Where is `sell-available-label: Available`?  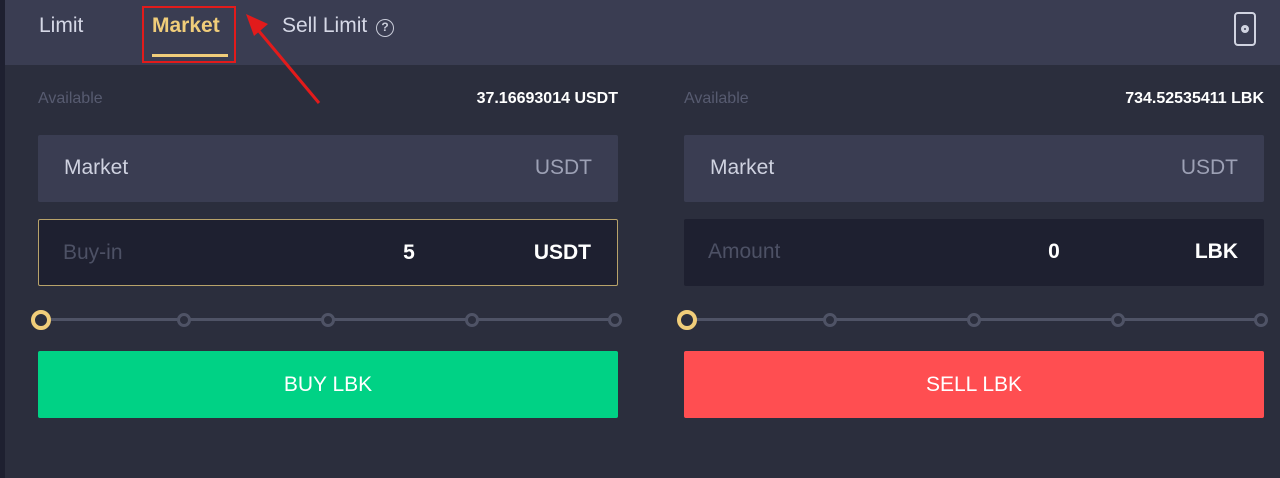
sell-available-label: Available is located at coordinates (716, 98).